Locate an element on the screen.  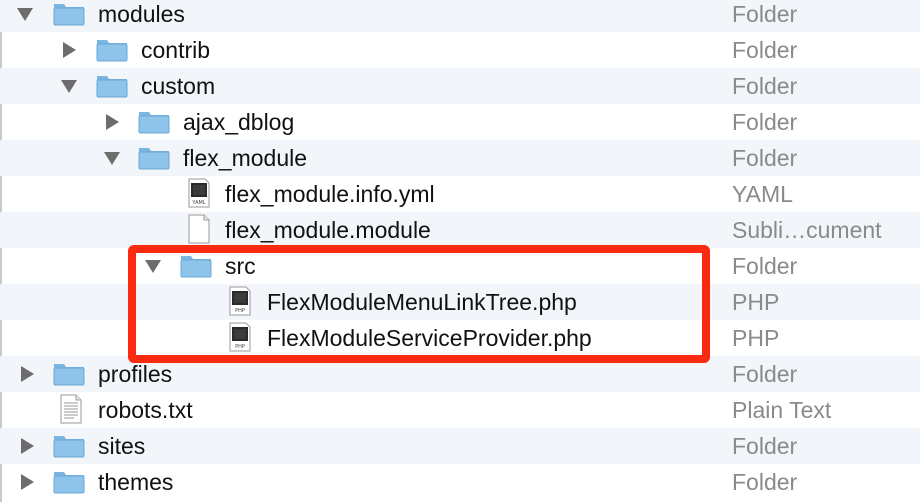
file-name: contrib is located at coordinates (176, 50).